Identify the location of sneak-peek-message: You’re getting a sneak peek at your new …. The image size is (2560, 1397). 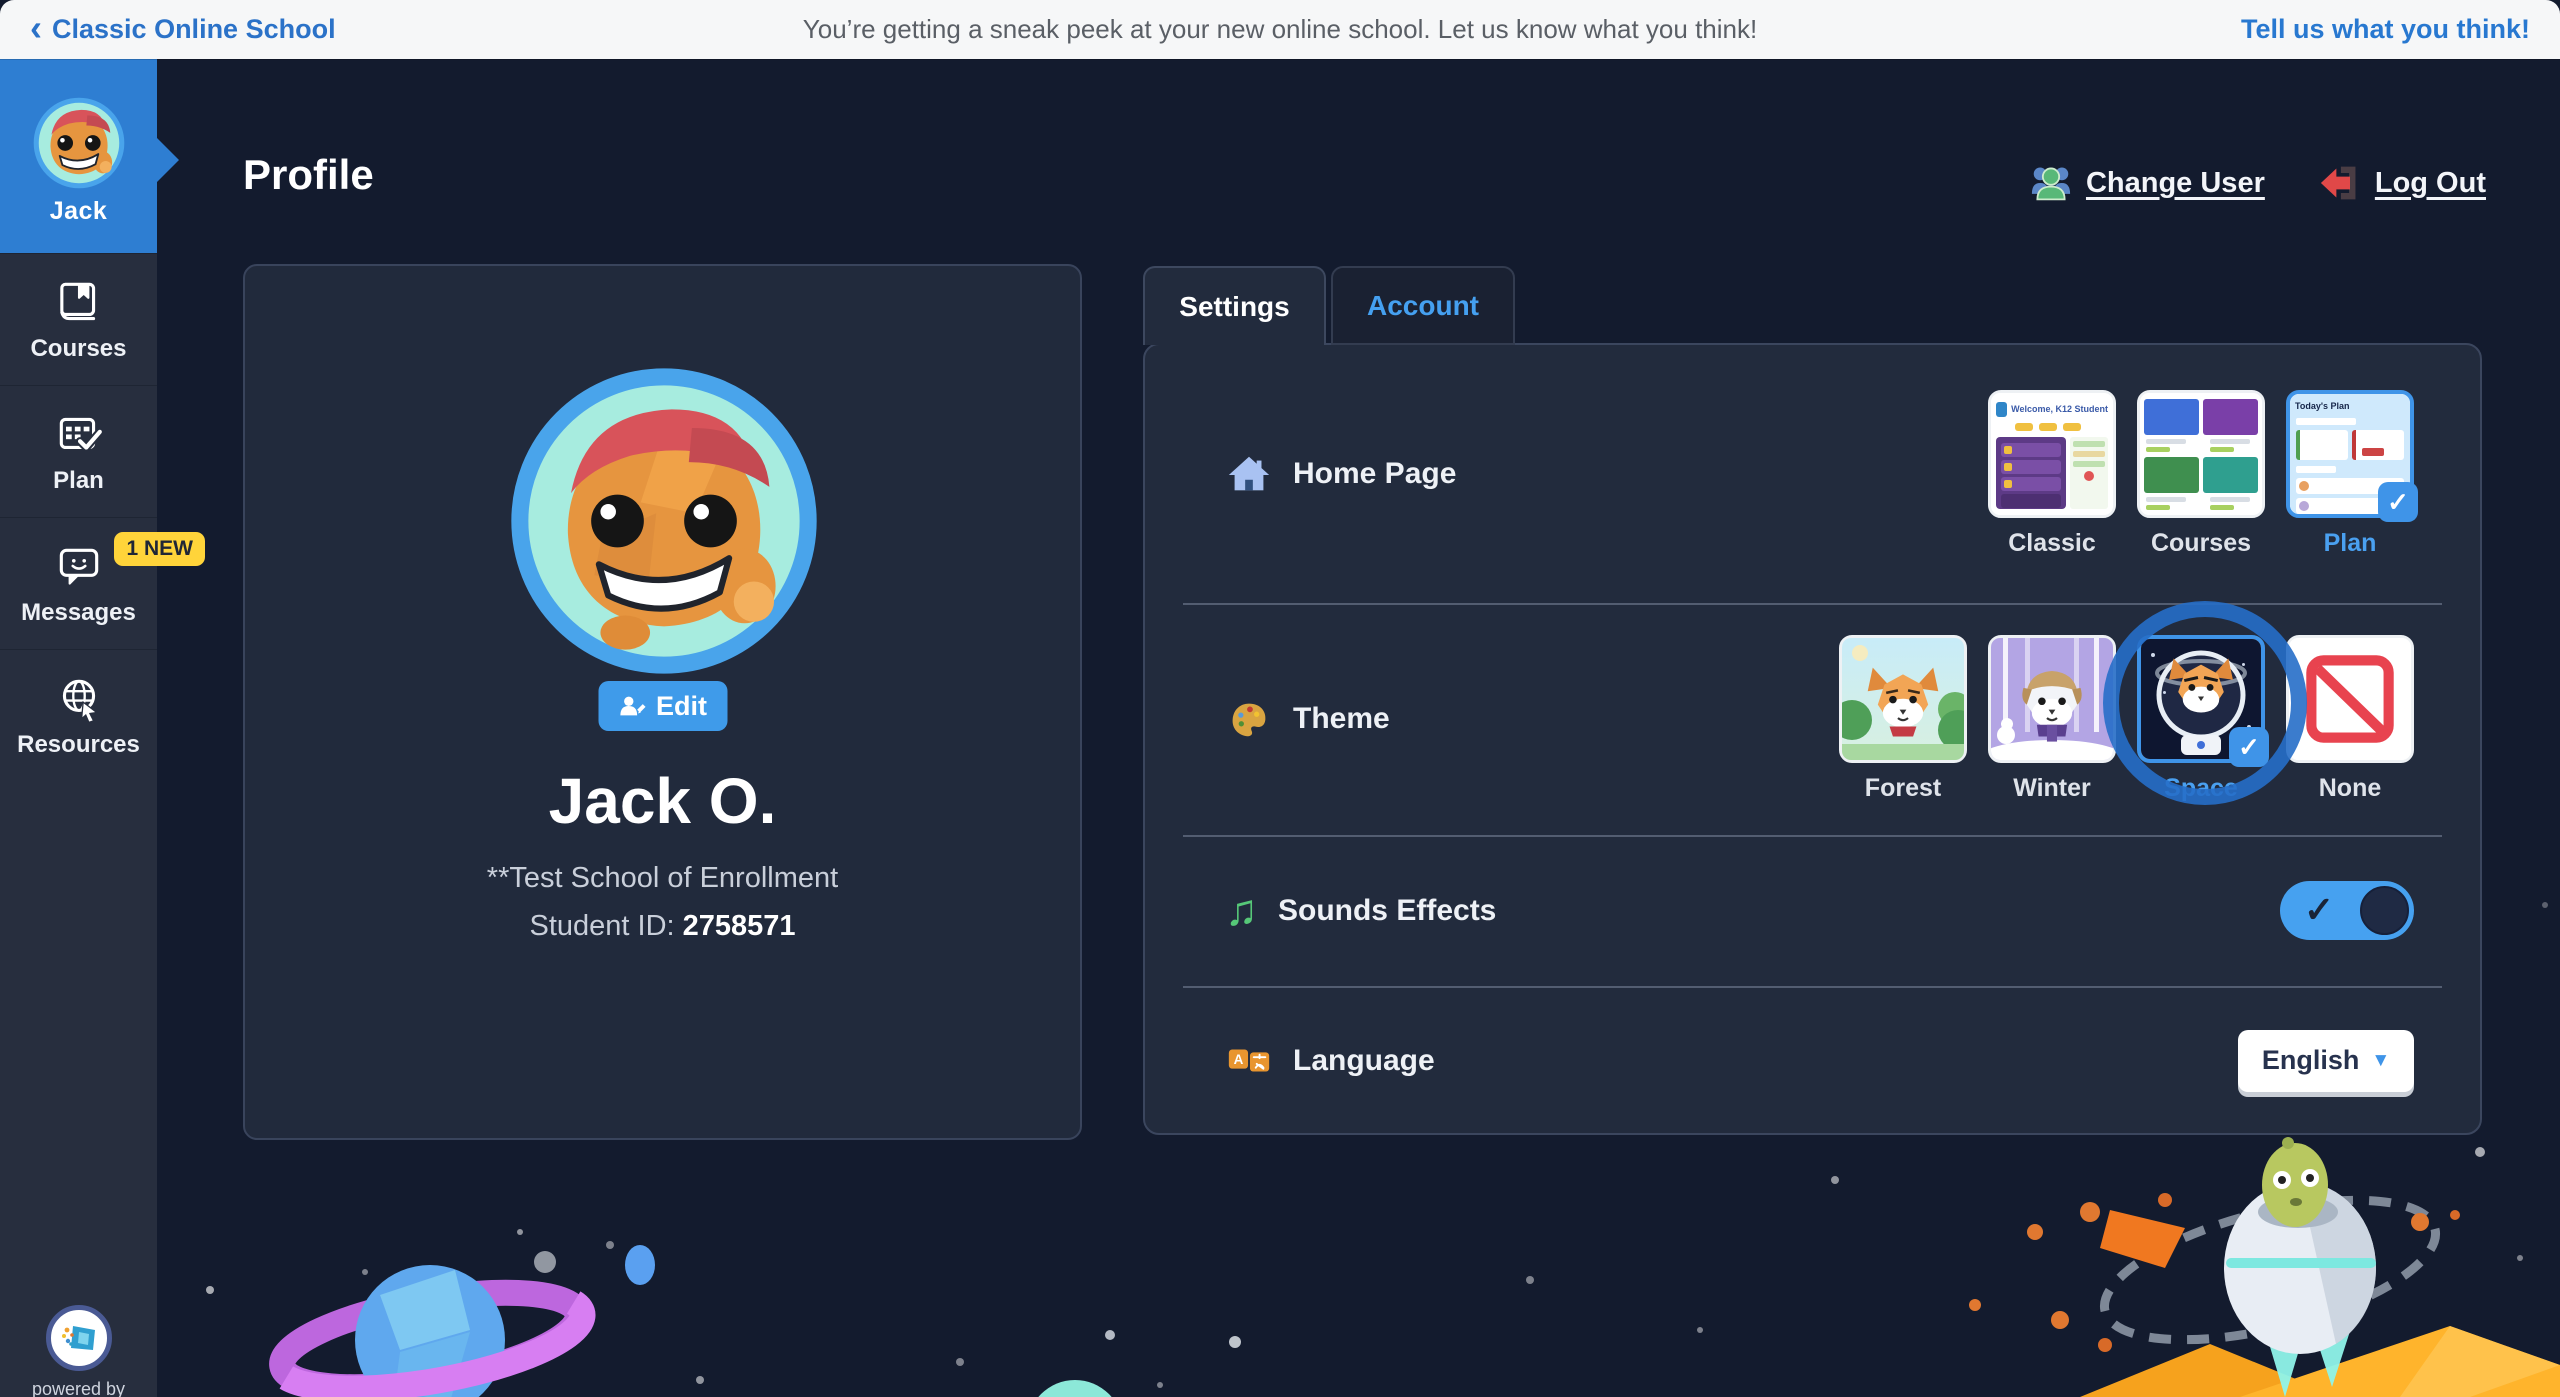
(1280, 29).